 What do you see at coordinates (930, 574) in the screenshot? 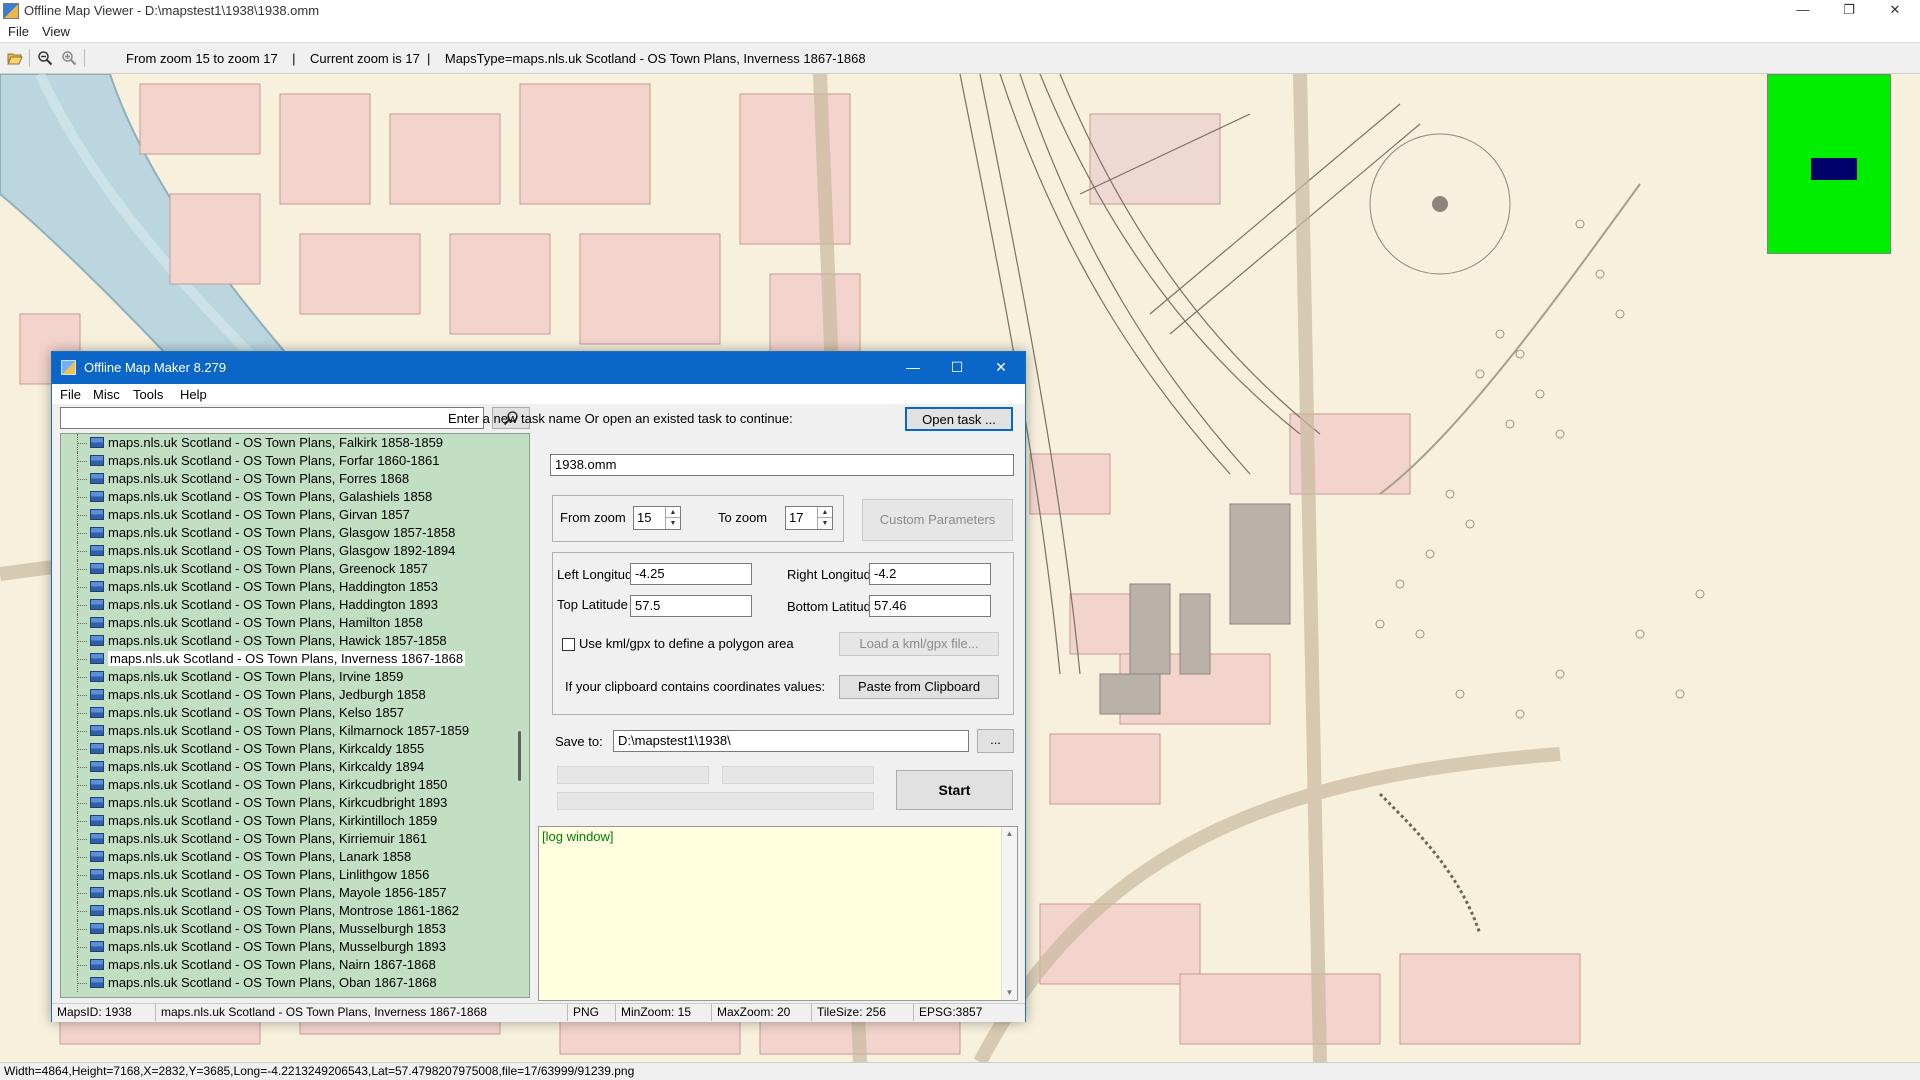
I see `right-longitude-field: -4.2` at bounding box center [930, 574].